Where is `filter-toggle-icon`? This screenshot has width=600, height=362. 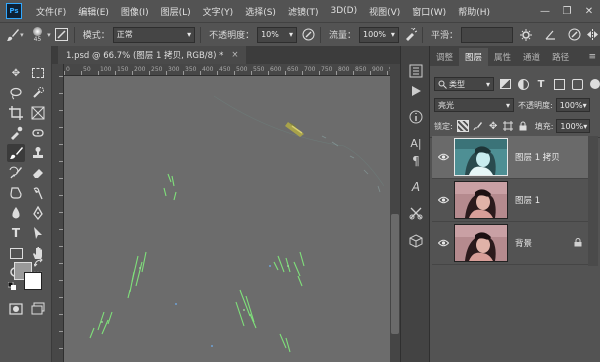 filter-toggle-icon is located at coordinates (595, 84).